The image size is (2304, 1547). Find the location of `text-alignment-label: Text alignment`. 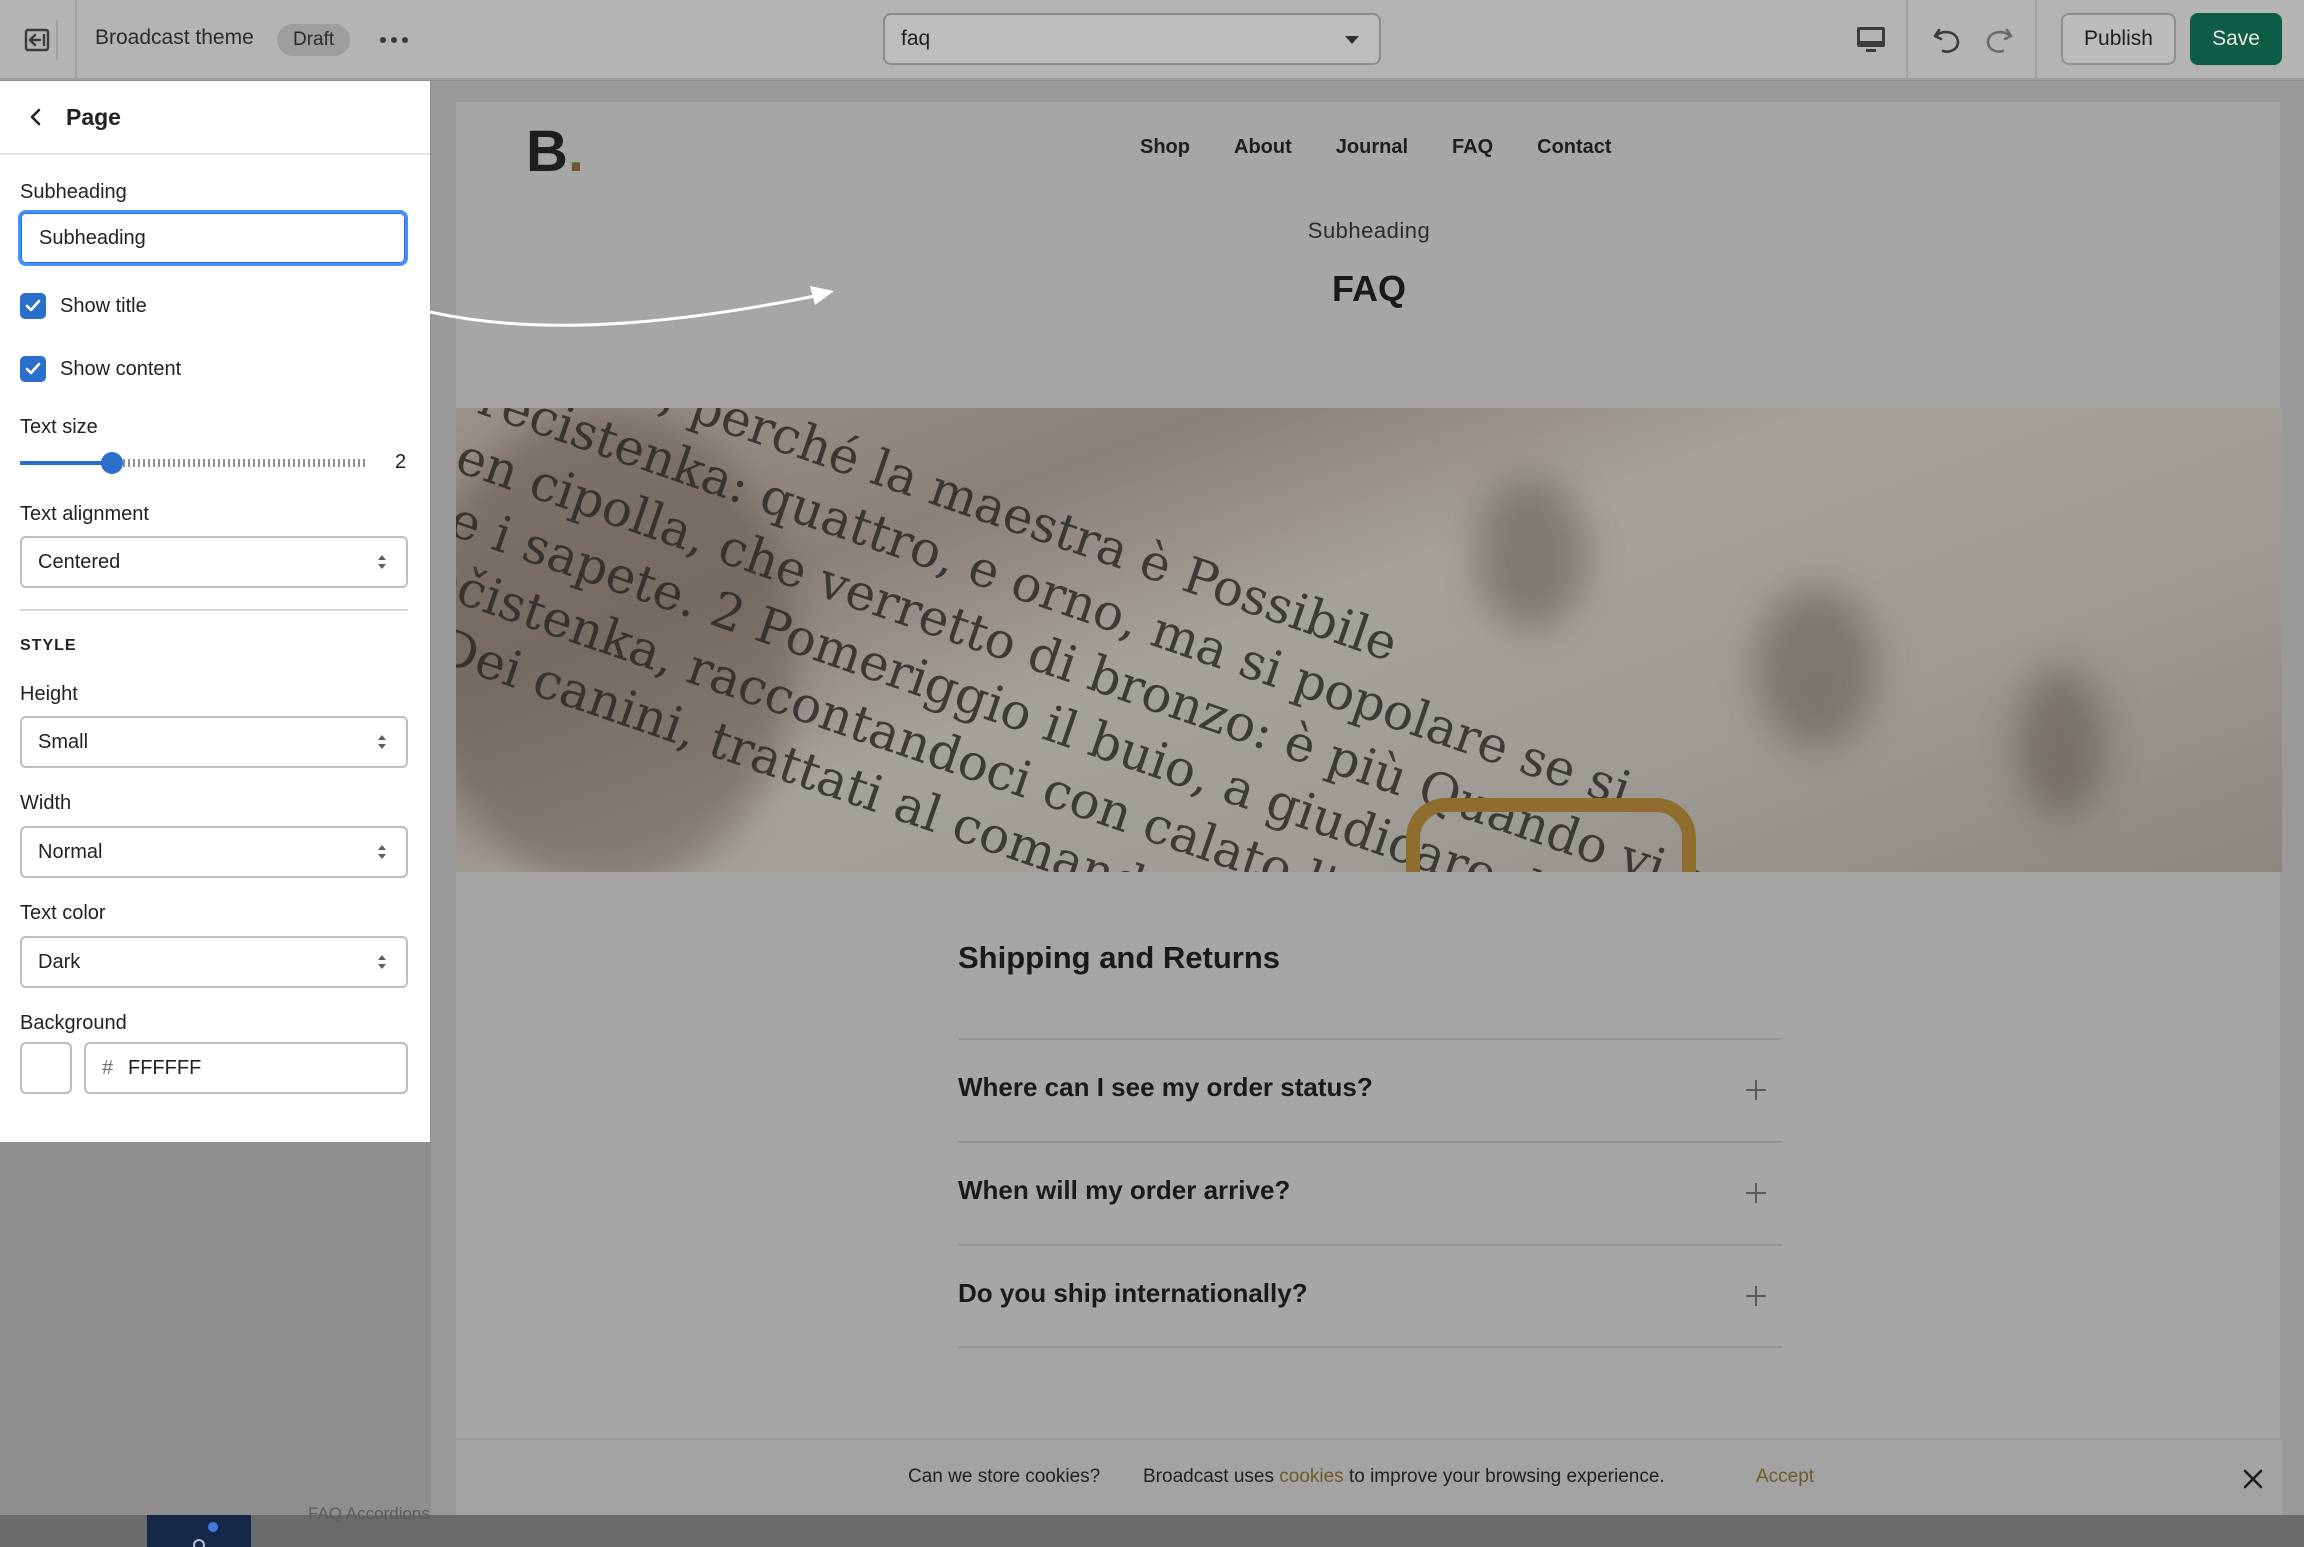

text-alignment-label: Text alignment is located at coordinates (84, 514).